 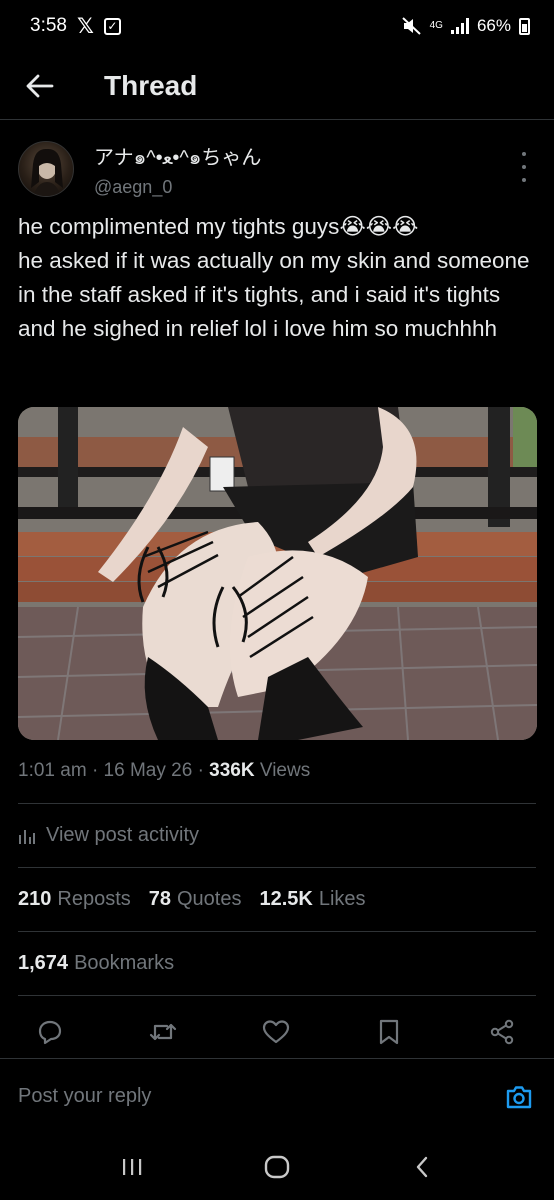 What do you see at coordinates (43, 963) in the screenshot?
I see `bookmarks-count: 1,674` at bounding box center [43, 963].